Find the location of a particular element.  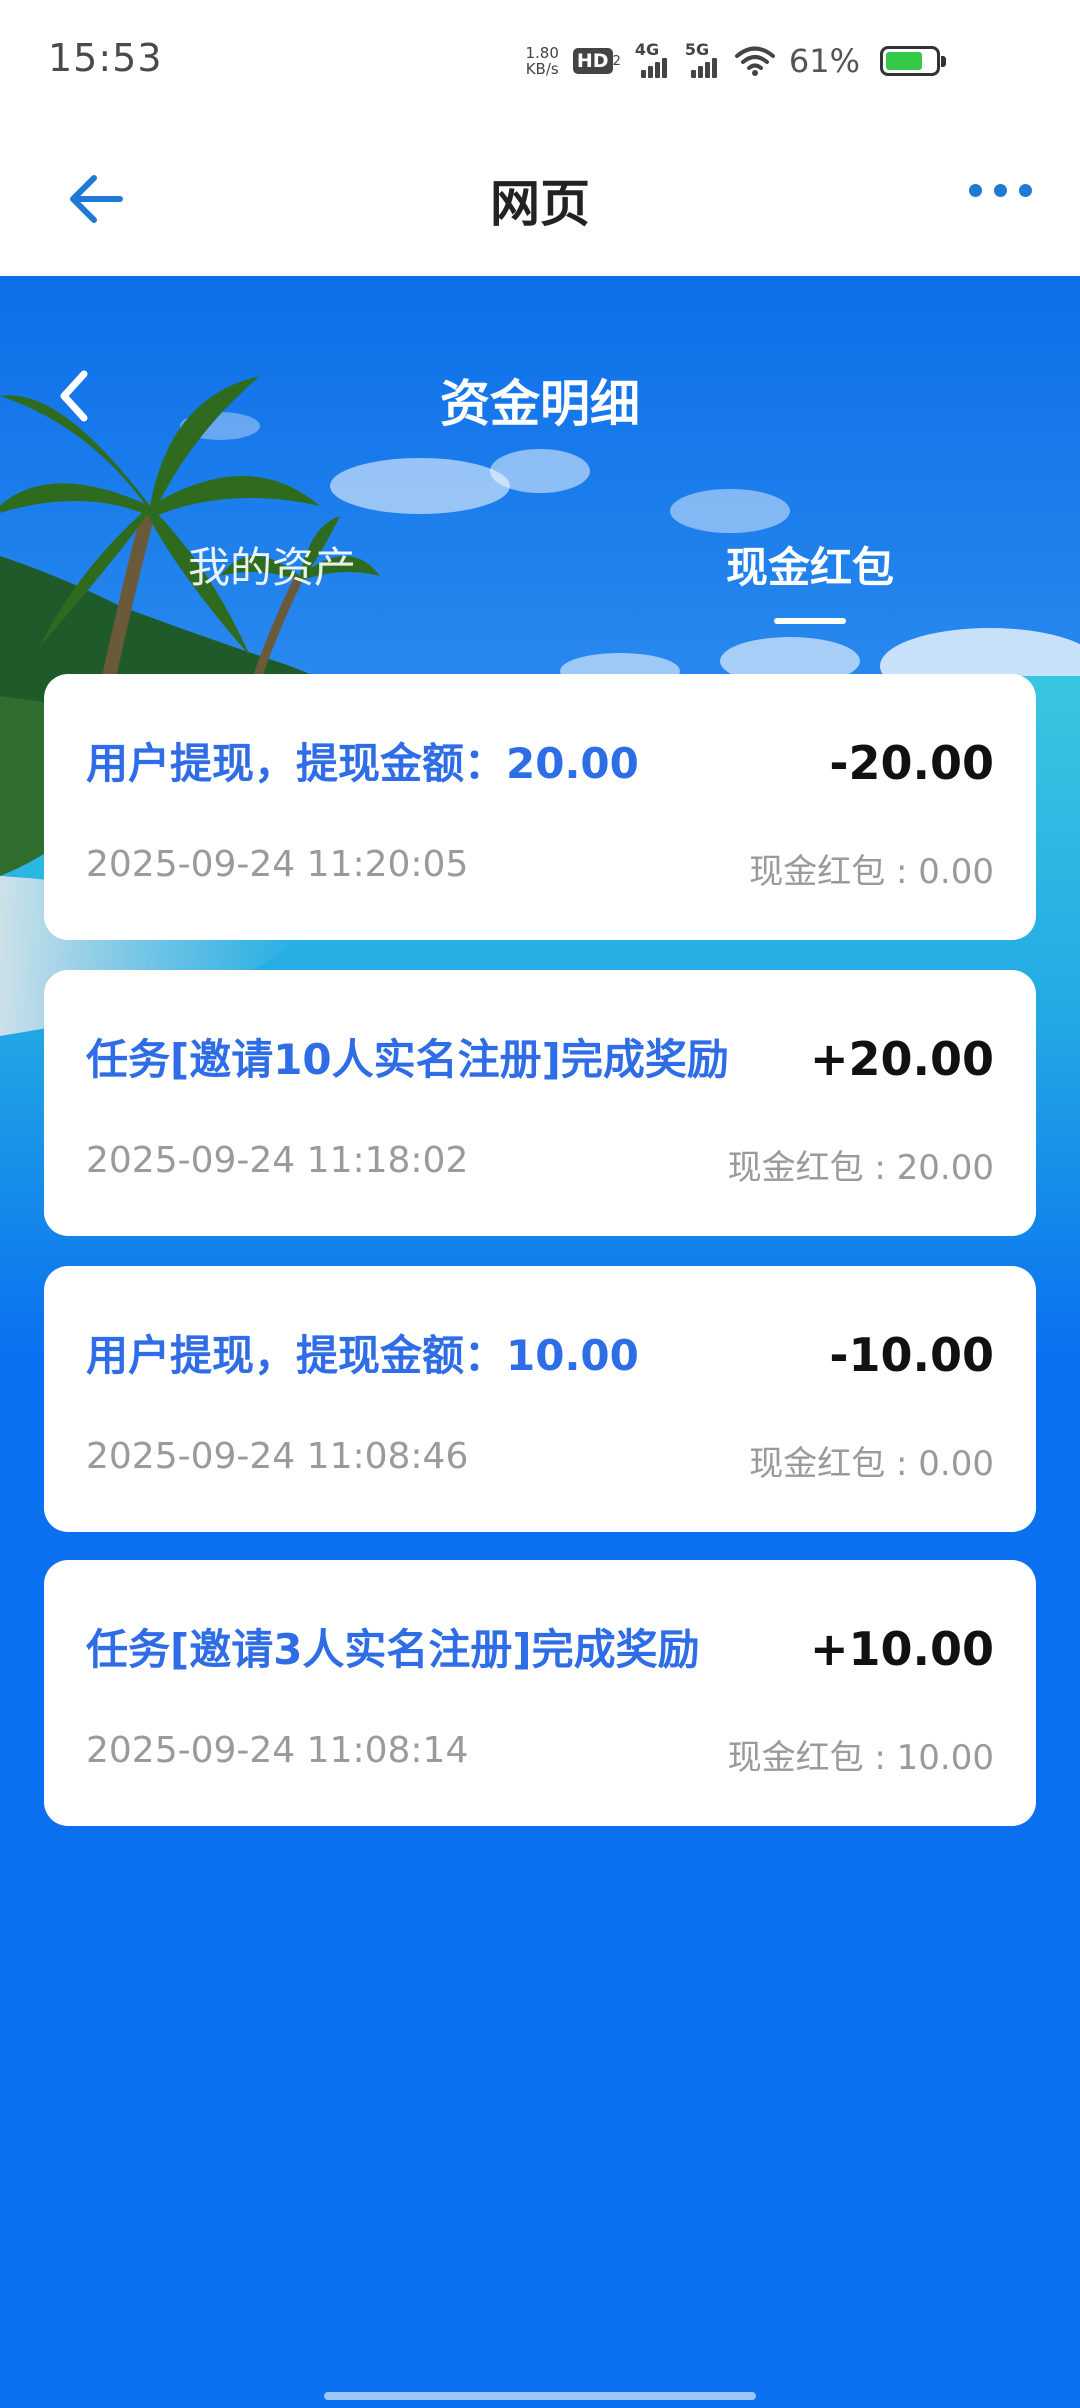

hd-label: HD is located at coordinates (592, 61).